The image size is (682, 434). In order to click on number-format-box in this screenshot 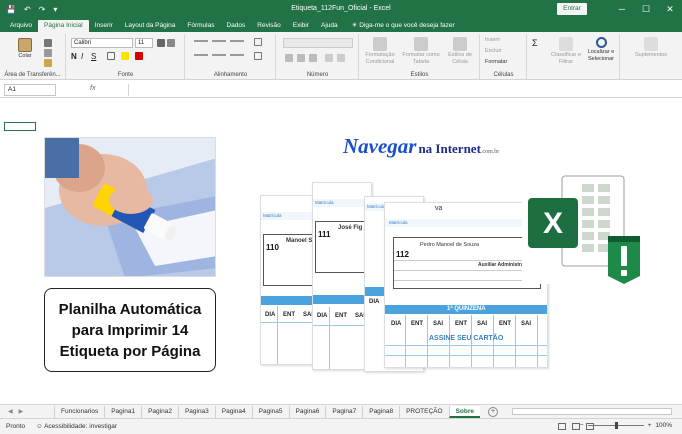, I will do `click(318, 43)`.